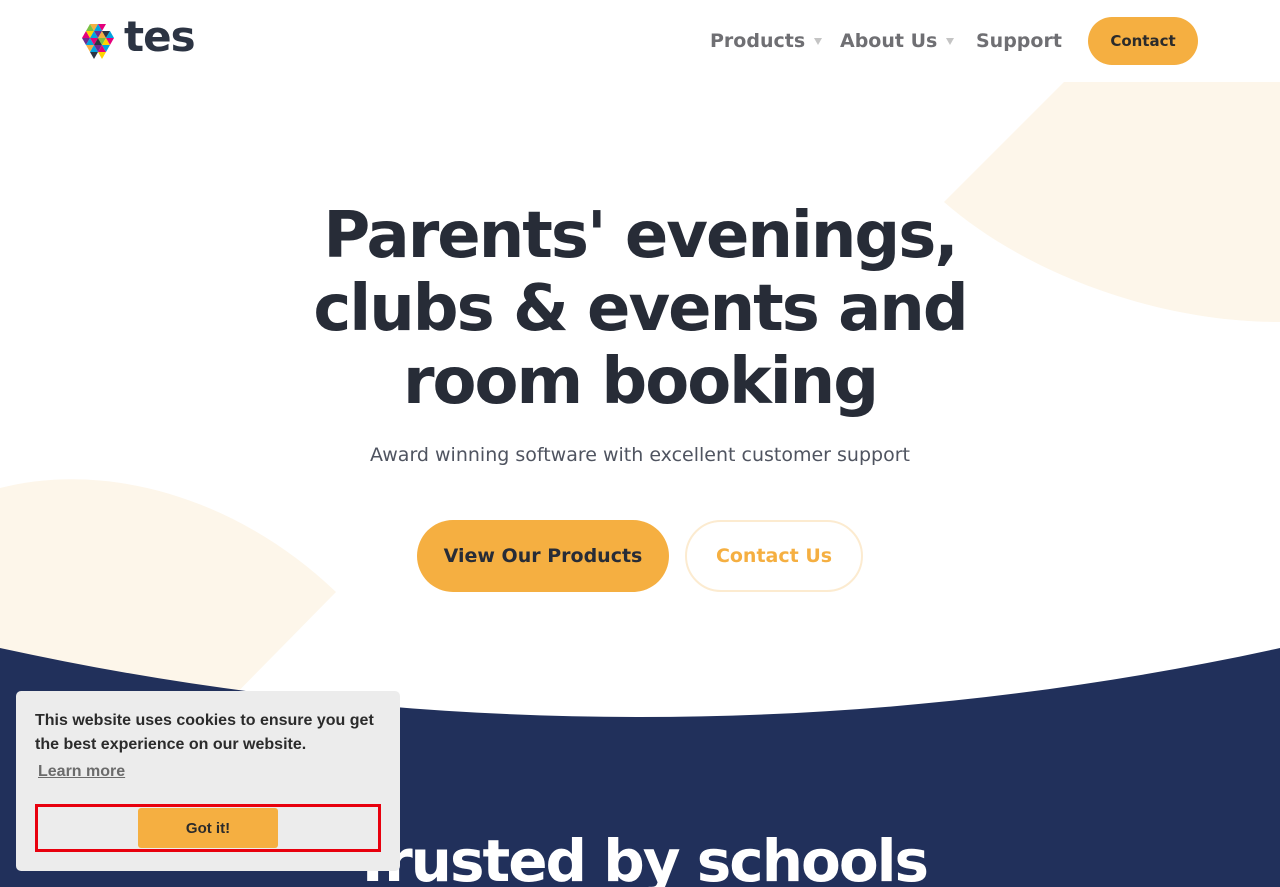 The image size is (1280, 887). I want to click on site-header: tes Products About Us Support Contact, so click(640, 41).